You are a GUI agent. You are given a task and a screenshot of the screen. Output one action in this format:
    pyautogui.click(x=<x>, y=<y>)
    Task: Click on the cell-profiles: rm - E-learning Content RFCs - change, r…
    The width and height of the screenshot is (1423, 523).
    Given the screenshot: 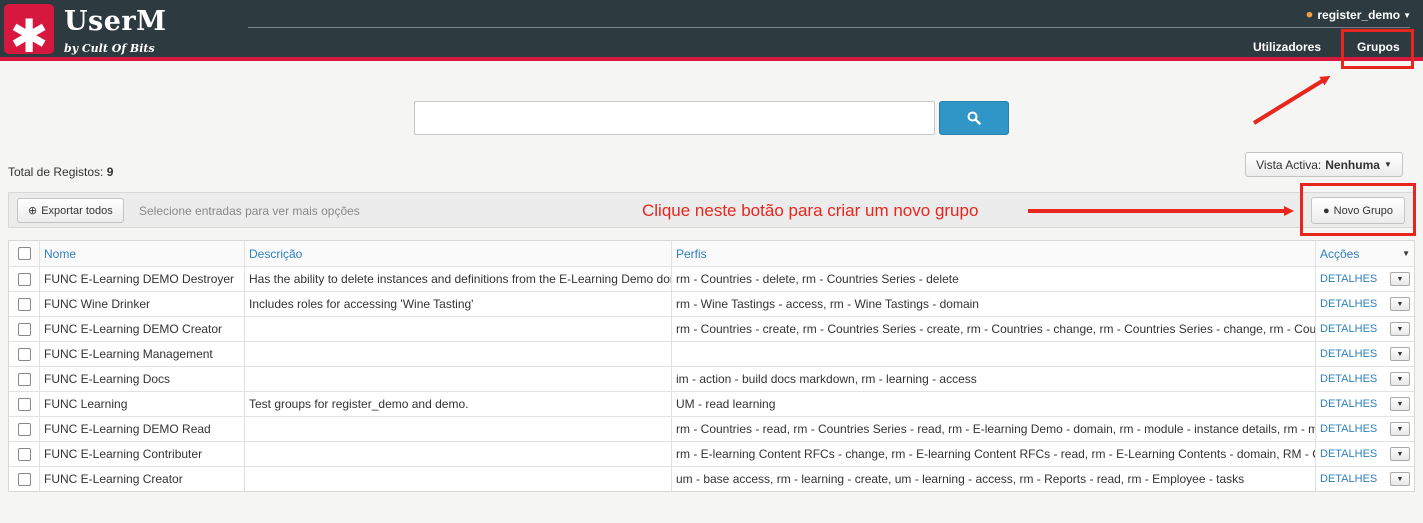 What is the action you would take?
    pyautogui.click(x=993, y=454)
    